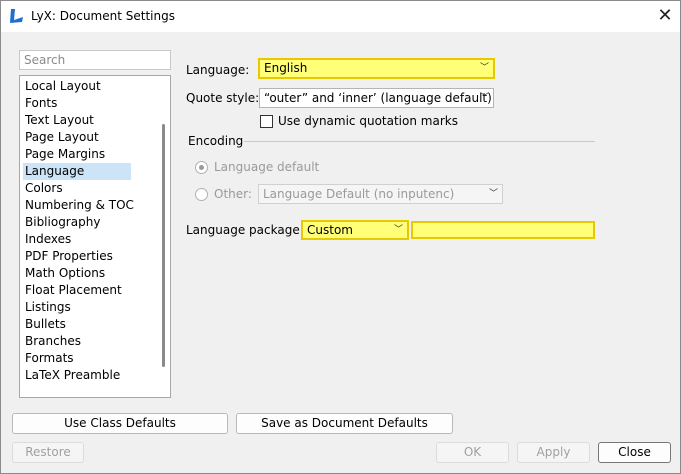 The image size is (681, 474). What do you see at coordinates (77, 103) in the screenshot?
I see `sidebar-item-fonts: Fonts` at bounding box center [77, 103].